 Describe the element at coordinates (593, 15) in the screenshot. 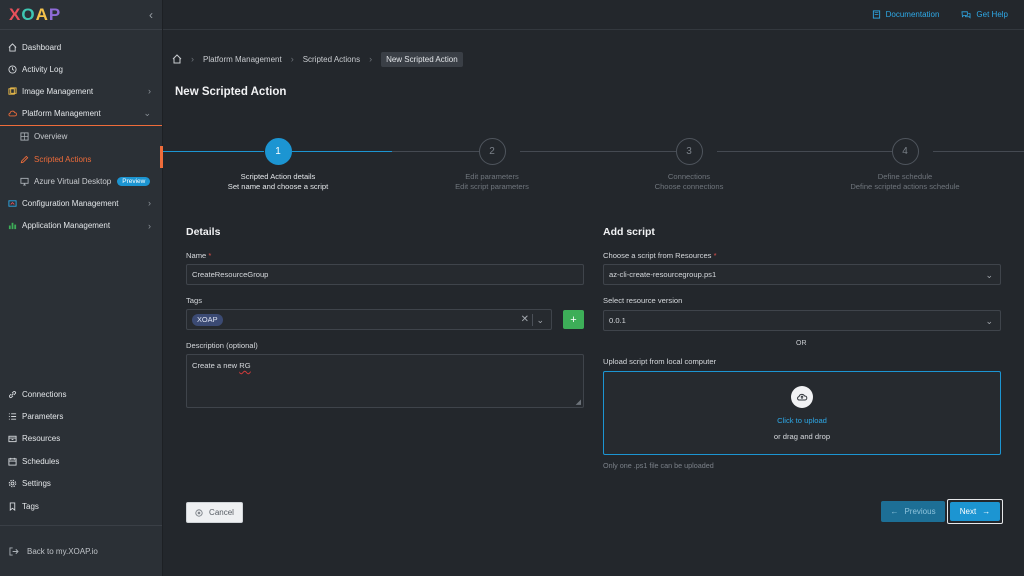

I see `top-bar: Documentation Get Help` at that location.